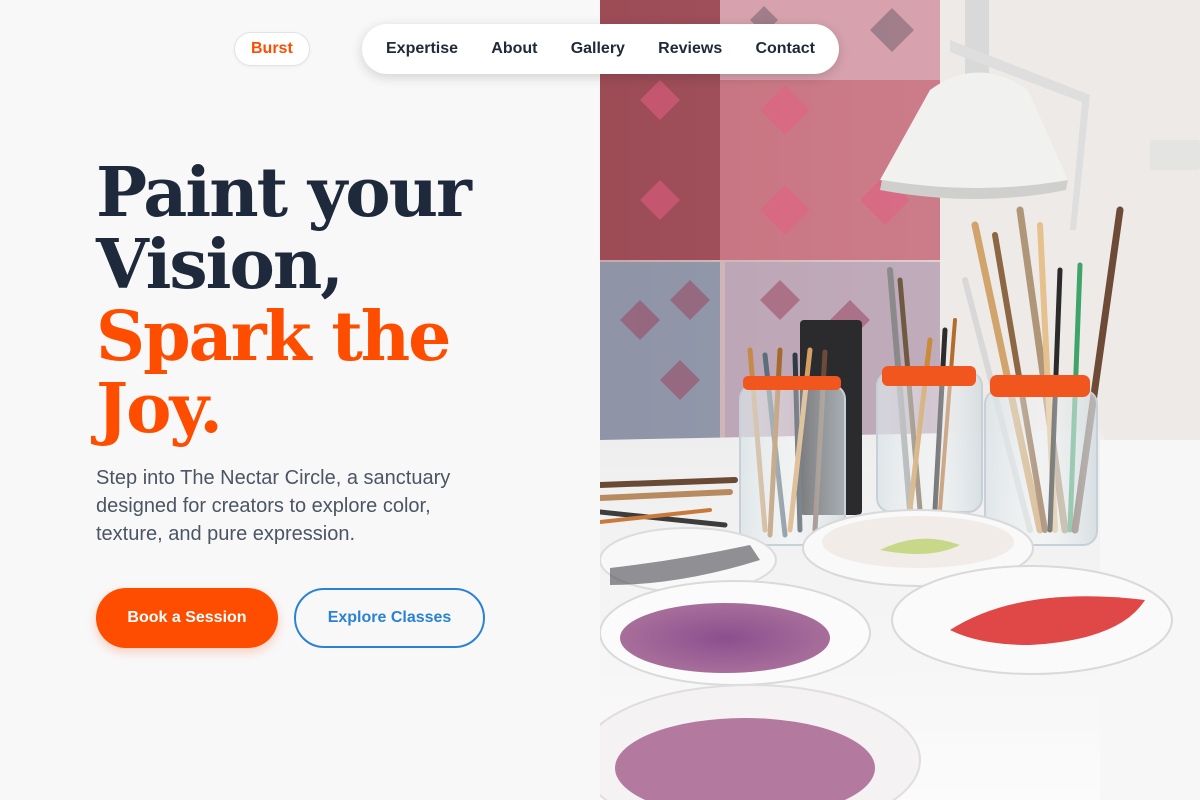  Describe the element at coordinates (690, 49) in the screenshot. I see `nav-item-reviews: Reviews` at that location.